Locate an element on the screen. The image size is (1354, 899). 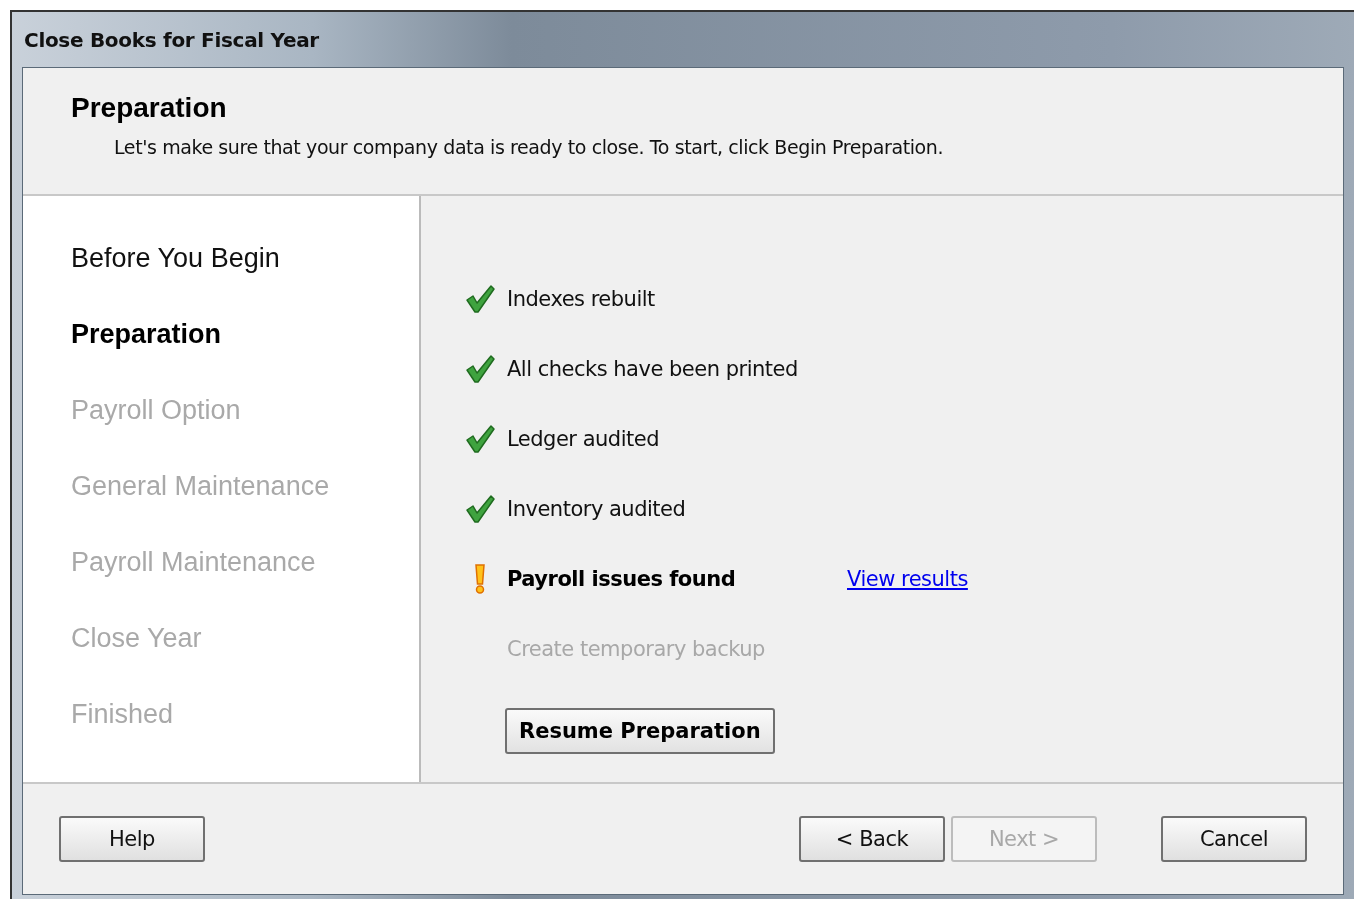
checklist-item: Payroll issues found is located at coordinates (622, 579).